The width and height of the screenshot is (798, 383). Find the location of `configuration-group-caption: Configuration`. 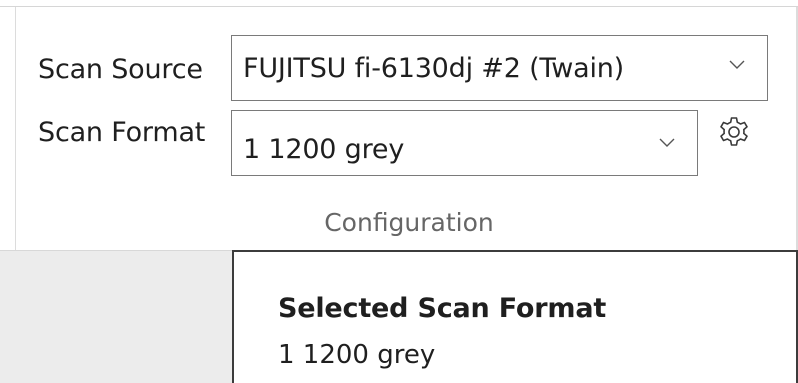

configuration-group-caption: Configuration is located at coordinates (409, 222).